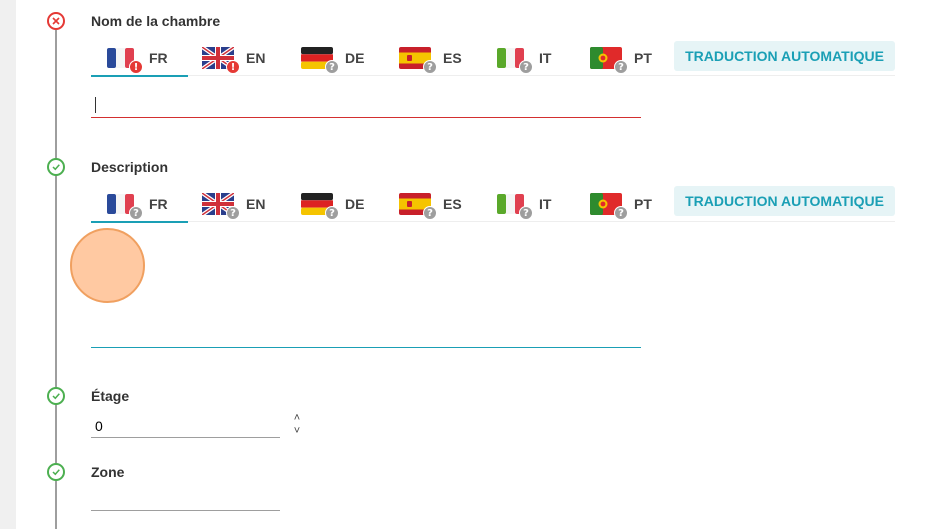 This screenshot has width=946, height=529. What do you see at coordinates (297, 418) in the screenshot?
I see `spinner-up-icon: ˄` at bounding box center [297, 418].